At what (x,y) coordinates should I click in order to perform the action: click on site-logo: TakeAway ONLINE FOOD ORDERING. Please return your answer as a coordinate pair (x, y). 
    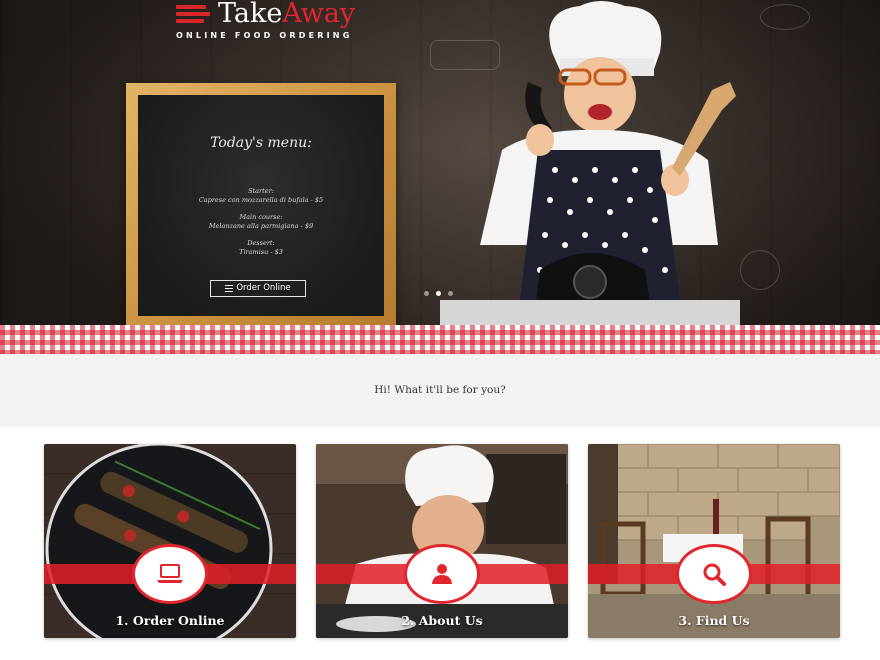
    Looking at the image, I should click on (286, 22).